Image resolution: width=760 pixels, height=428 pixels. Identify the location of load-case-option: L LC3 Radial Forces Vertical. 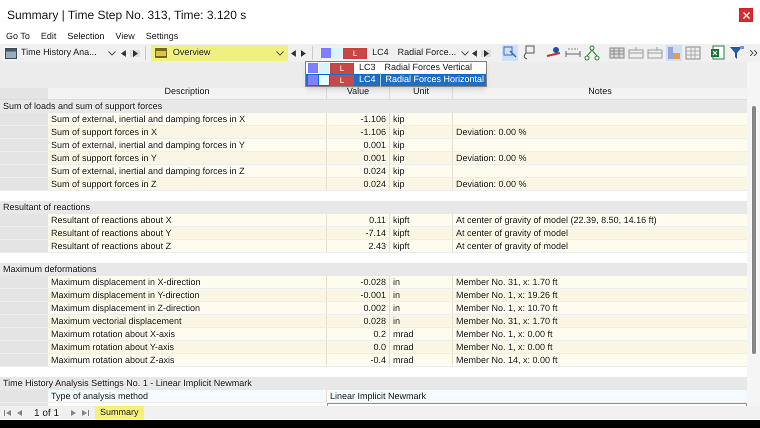
(396, 68).